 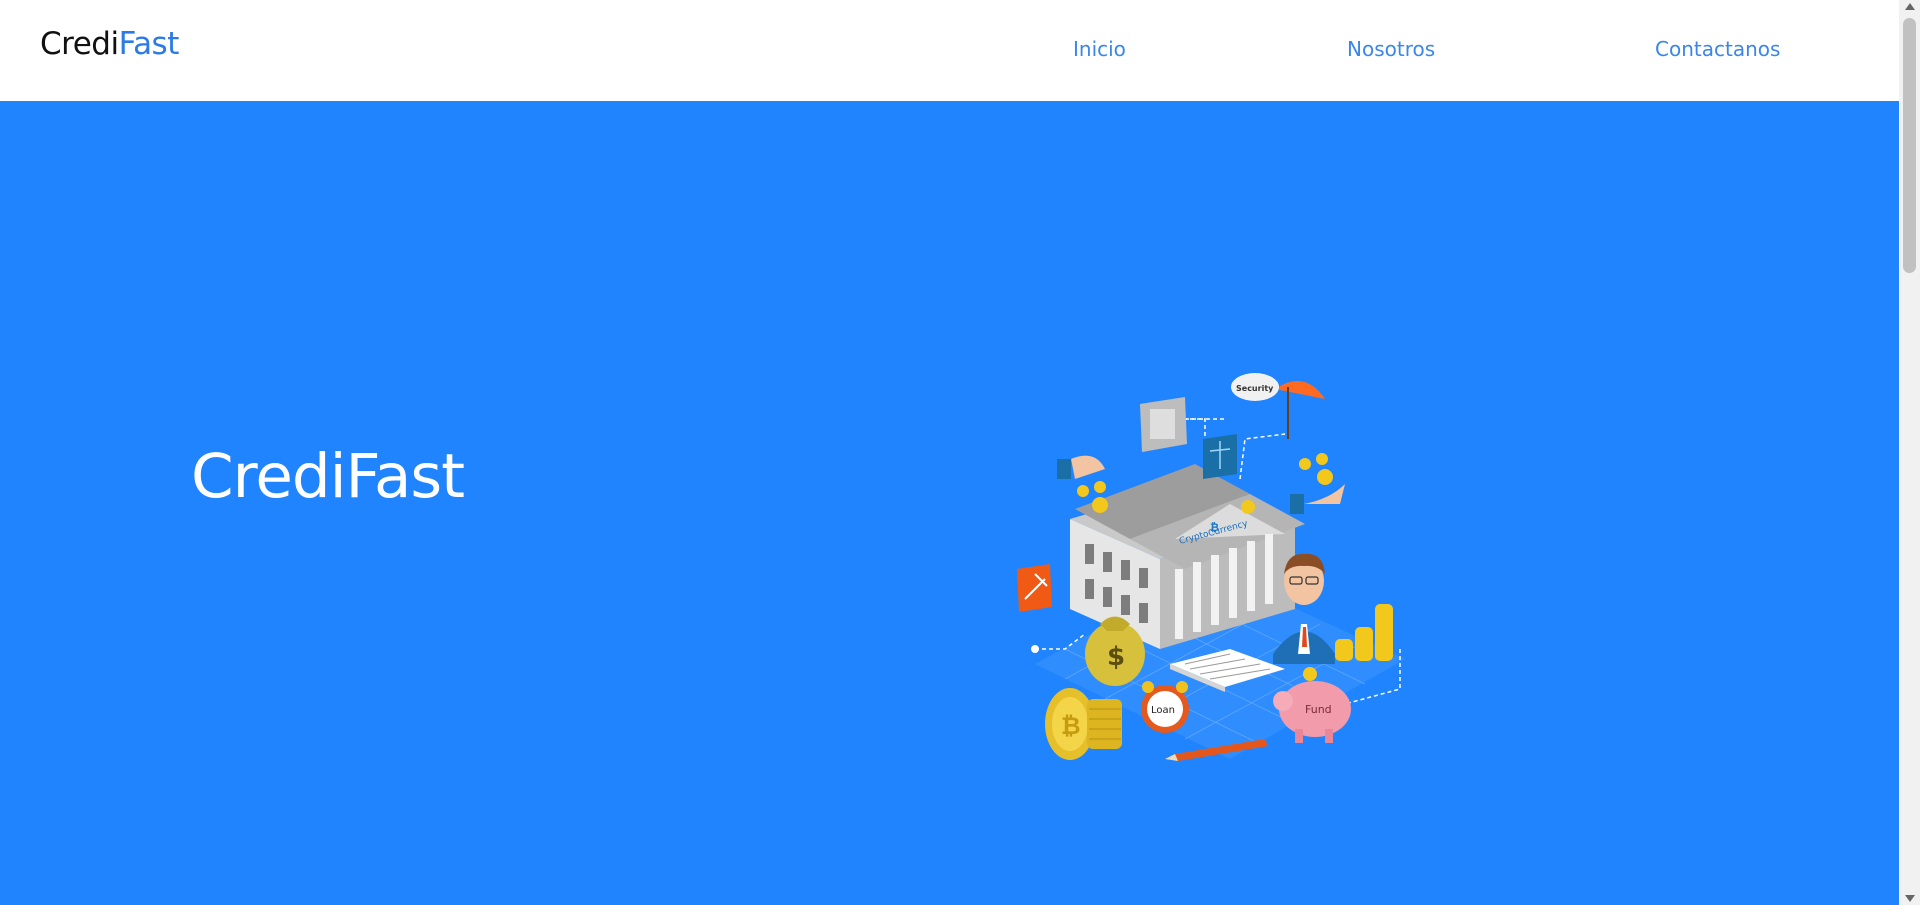 What do you see at coordinates (1717, 49) in the screenshot?
I see `nav-link-contactanos: Contactanos` at bounding box center [1717, 49].